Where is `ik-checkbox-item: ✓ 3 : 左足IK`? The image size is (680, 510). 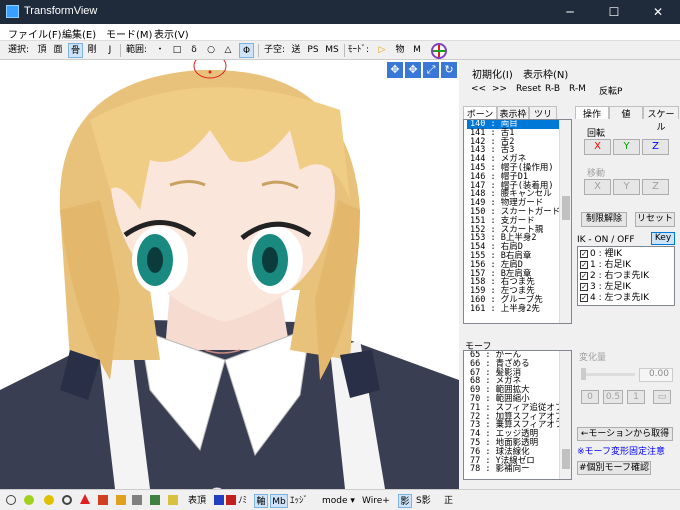
ik-checkbox-item: ✓ 3 : 左足IK is located at coordinates (626, 287).